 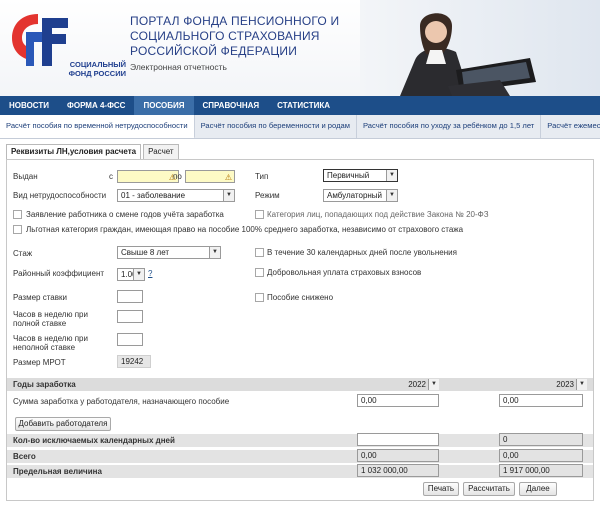 I want to click on logo-wordmark: СОЦИАЛЬНЫЙ ФОНД РОССИИ, so click(x=97, y=69).